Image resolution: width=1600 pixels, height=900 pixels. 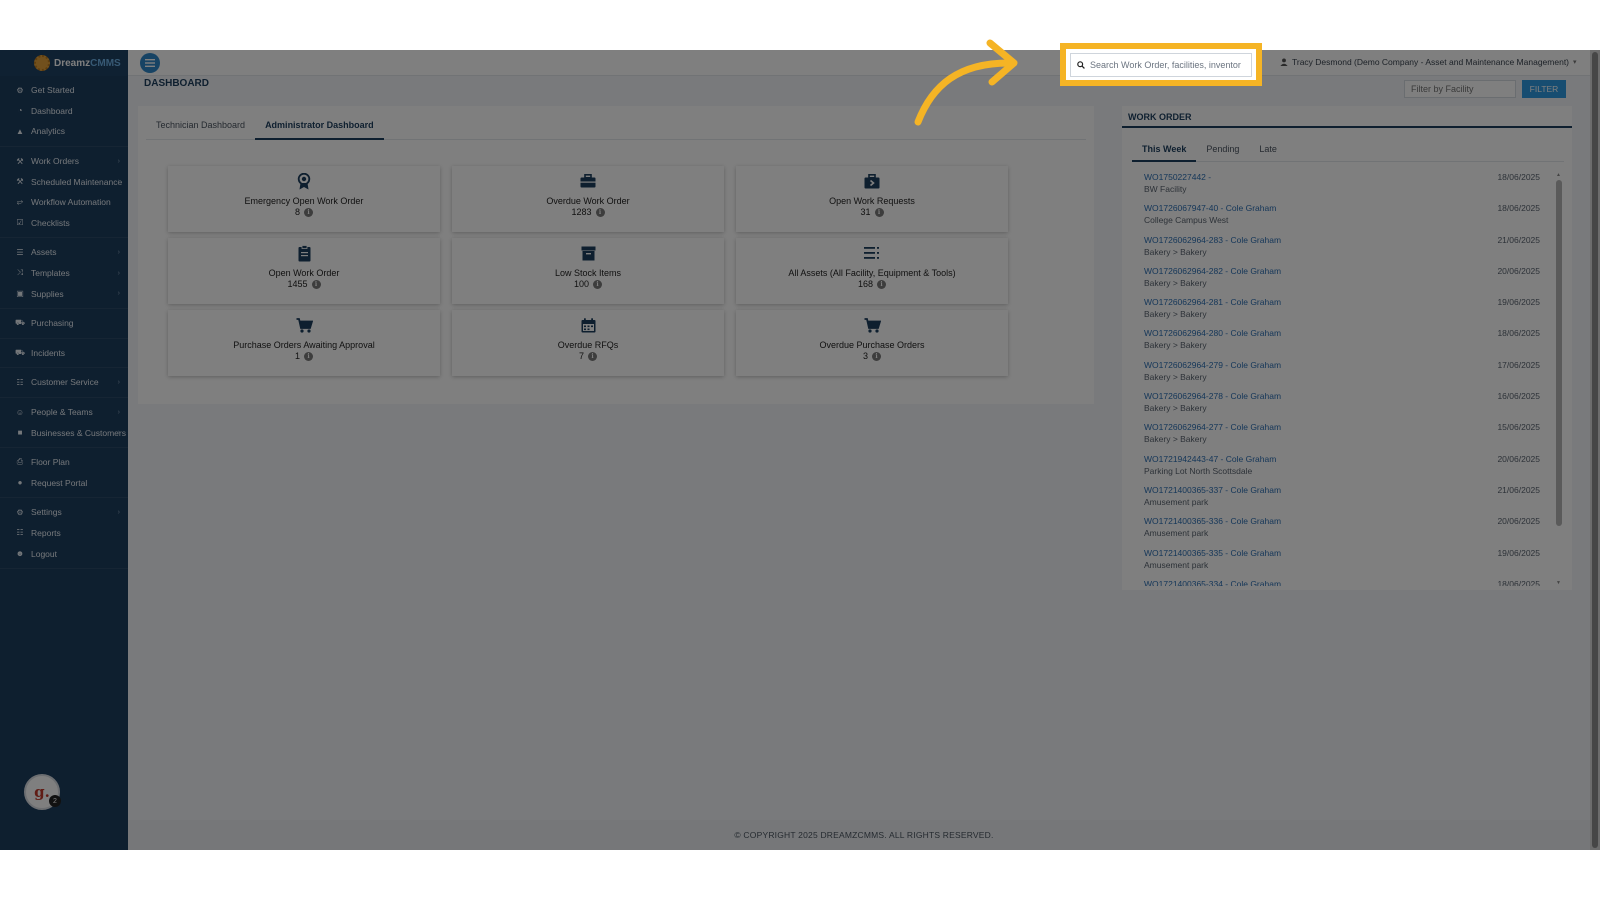 What do you see at coordinates (872, 181) in the screenshot?
I see `briefcase-arrow-icon` at bounding box center [872, 181].